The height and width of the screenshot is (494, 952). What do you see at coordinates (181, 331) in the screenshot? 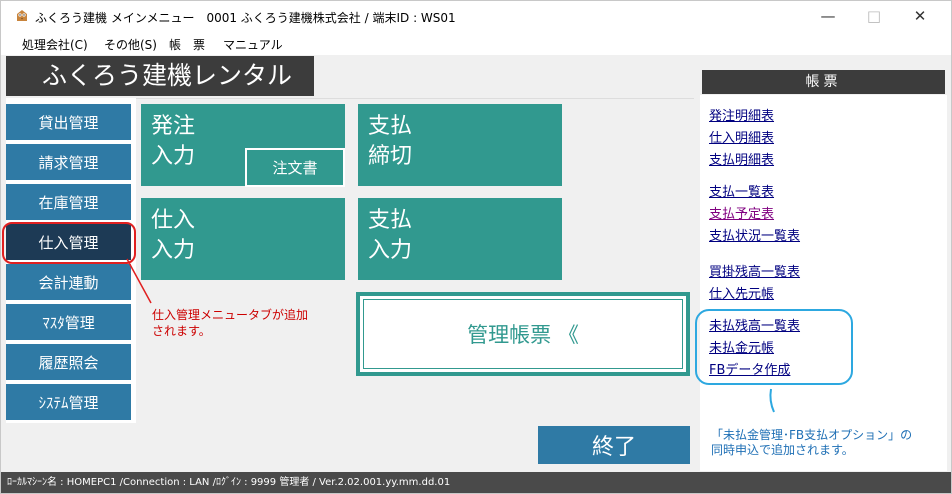
I see `purchasing-tab-note-line: されます。` at bounding box center [181, 331].